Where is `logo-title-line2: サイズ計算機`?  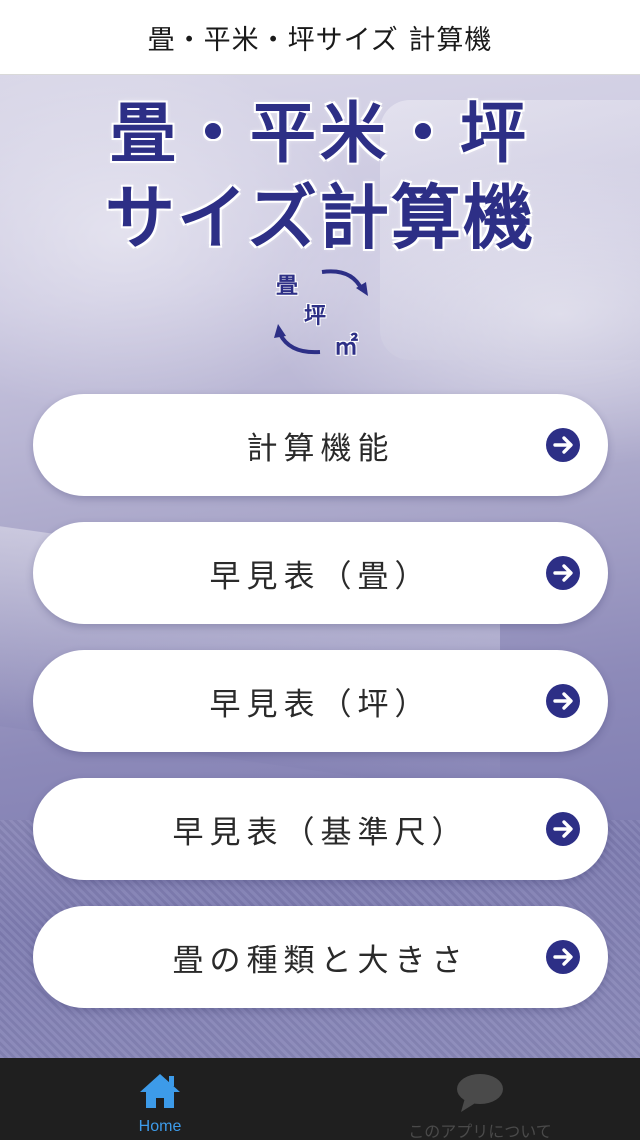
logo-title-line2: サイズ計算機 is located at coordinates (320, 218).